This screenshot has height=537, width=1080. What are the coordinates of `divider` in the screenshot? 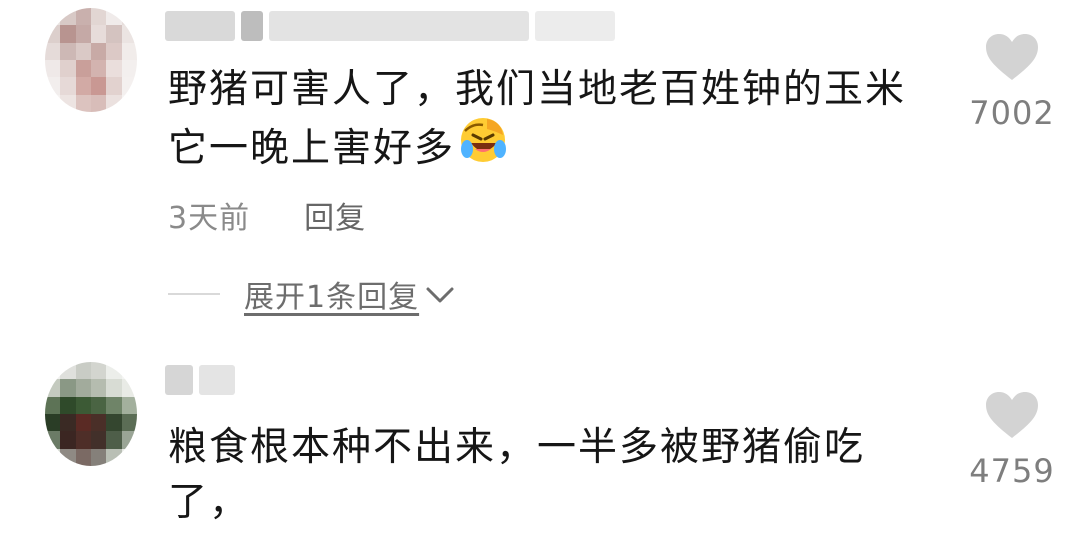 It's located at (194, 294).